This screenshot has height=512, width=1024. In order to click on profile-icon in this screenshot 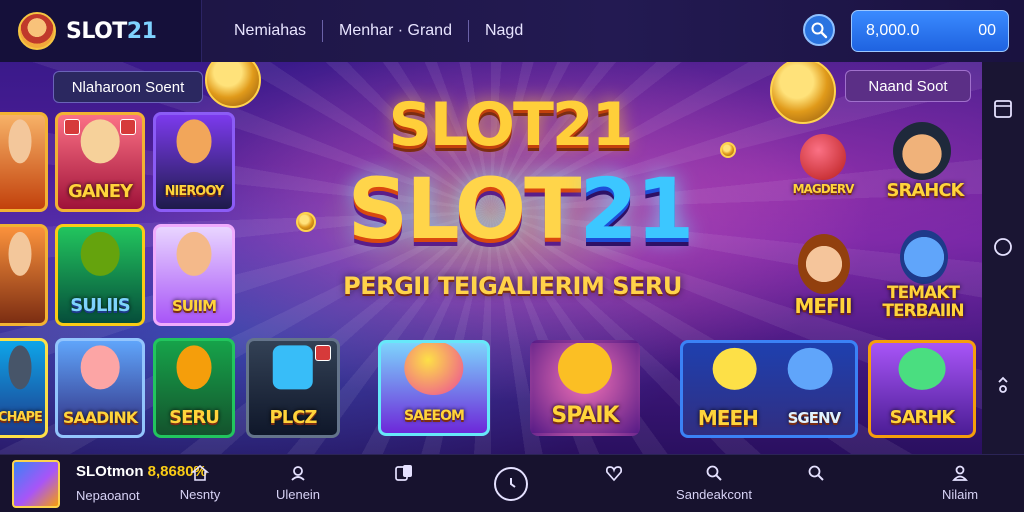, I will do `click(960, 473)`.